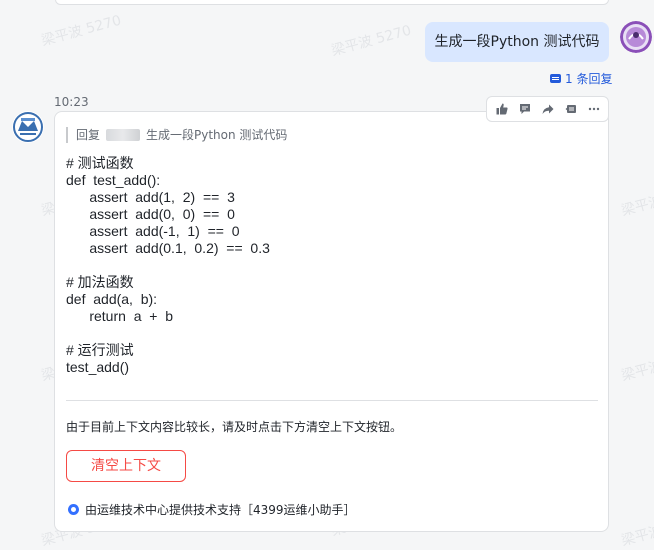 This screenshot has height=550, width=654. What do you see at coordinates (123, 135) in the screenshot?
I see `blurred-username` at bounding box center [123, 135].